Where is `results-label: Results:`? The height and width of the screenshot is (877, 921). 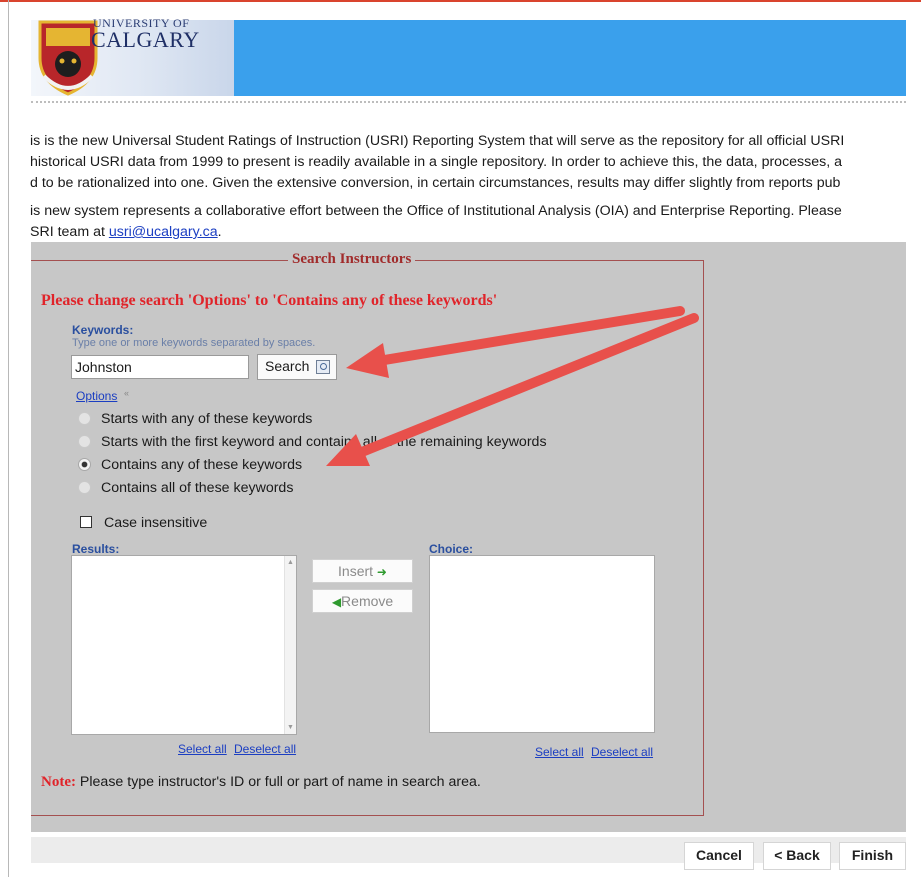
results-label: Results: is located at coordinates (96, 549).